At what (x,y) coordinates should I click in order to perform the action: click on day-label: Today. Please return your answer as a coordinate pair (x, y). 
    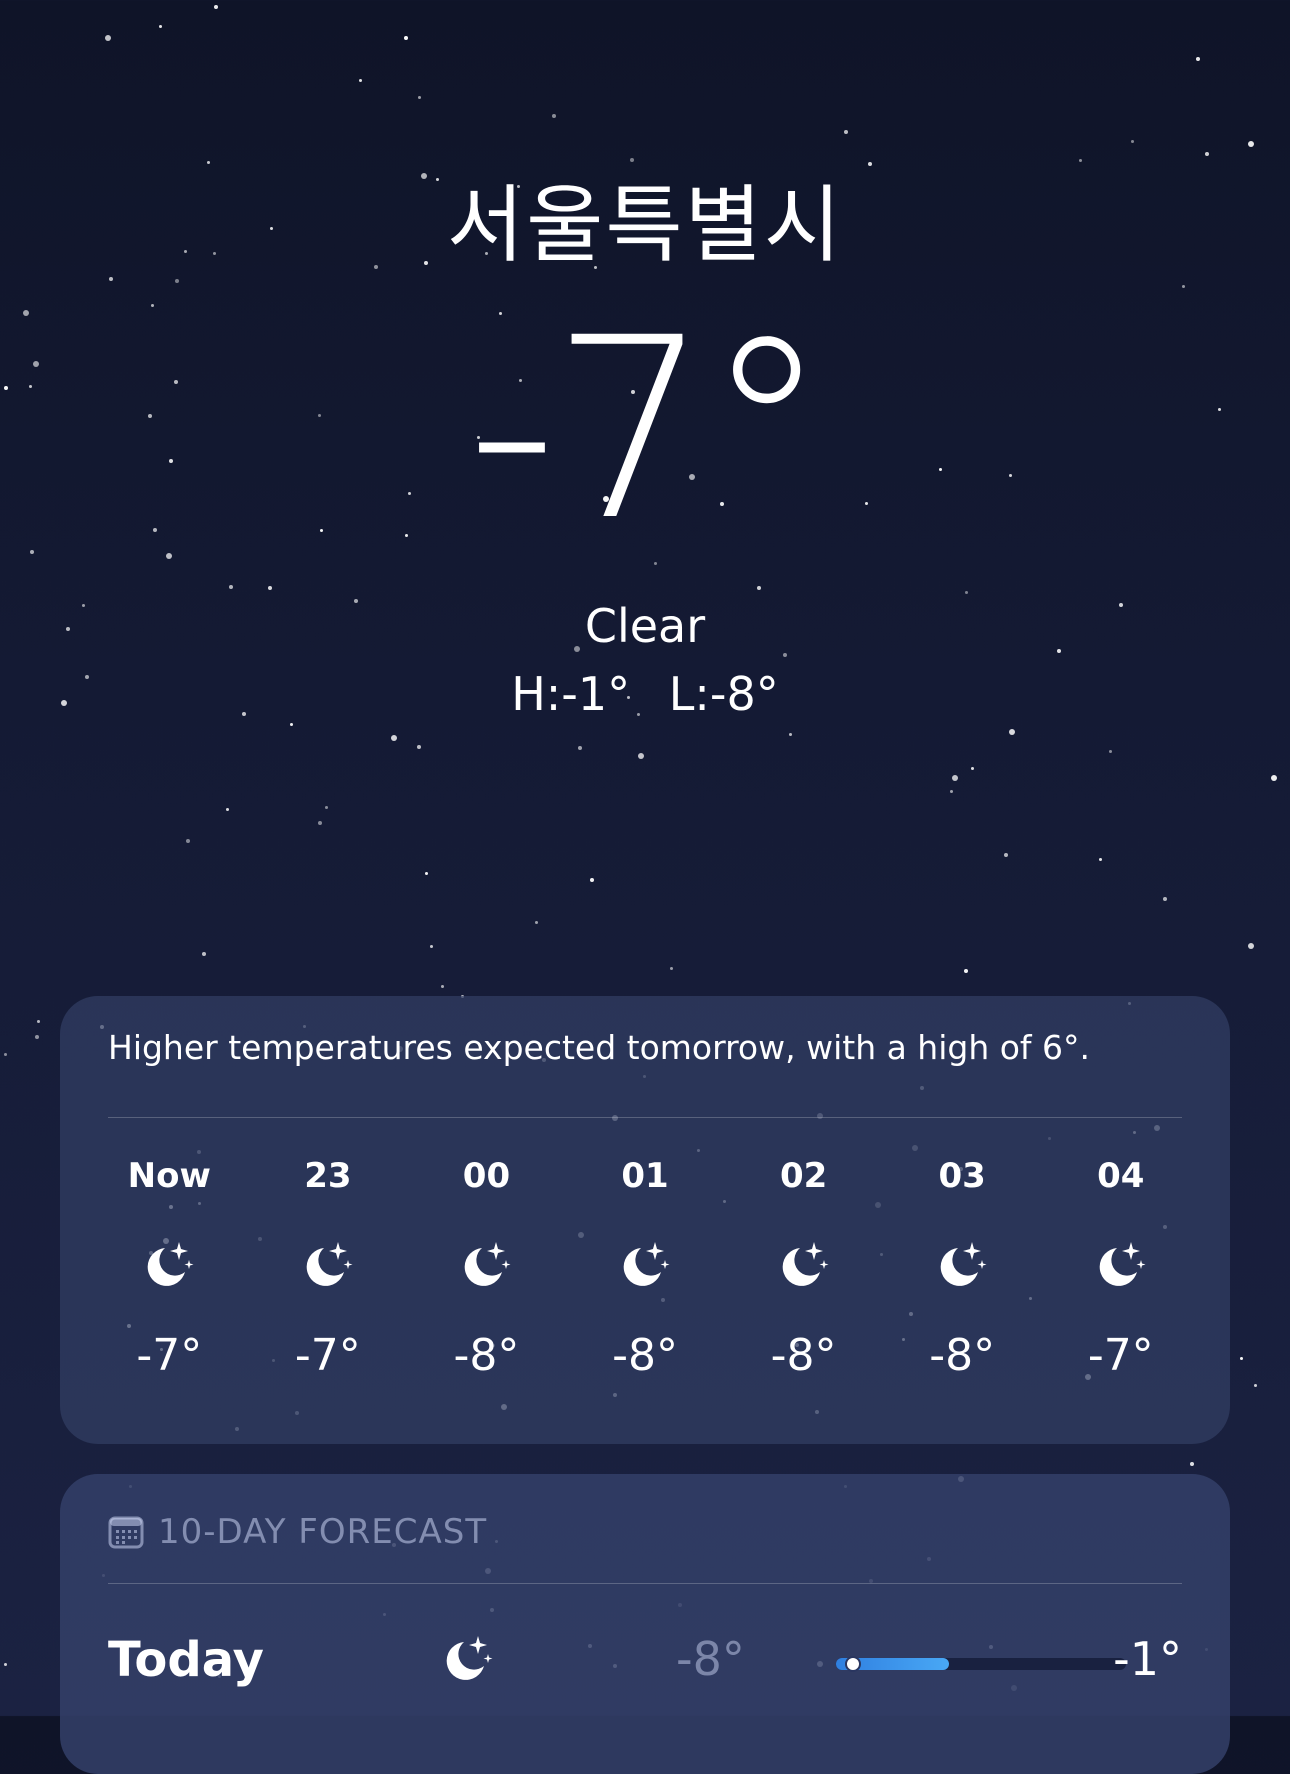
    Looking at the image, I should click on (186, 1660).